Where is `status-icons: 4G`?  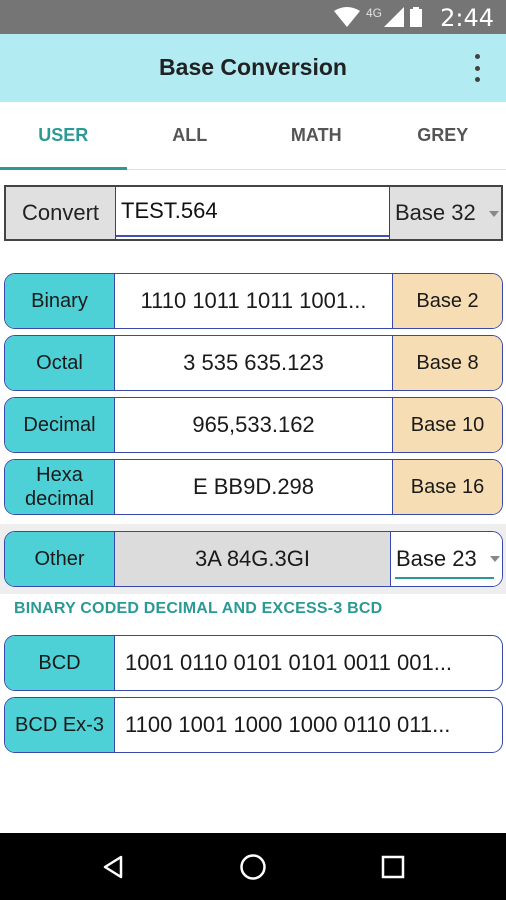 status-icons: 4G is located at coordinates (377, 17).